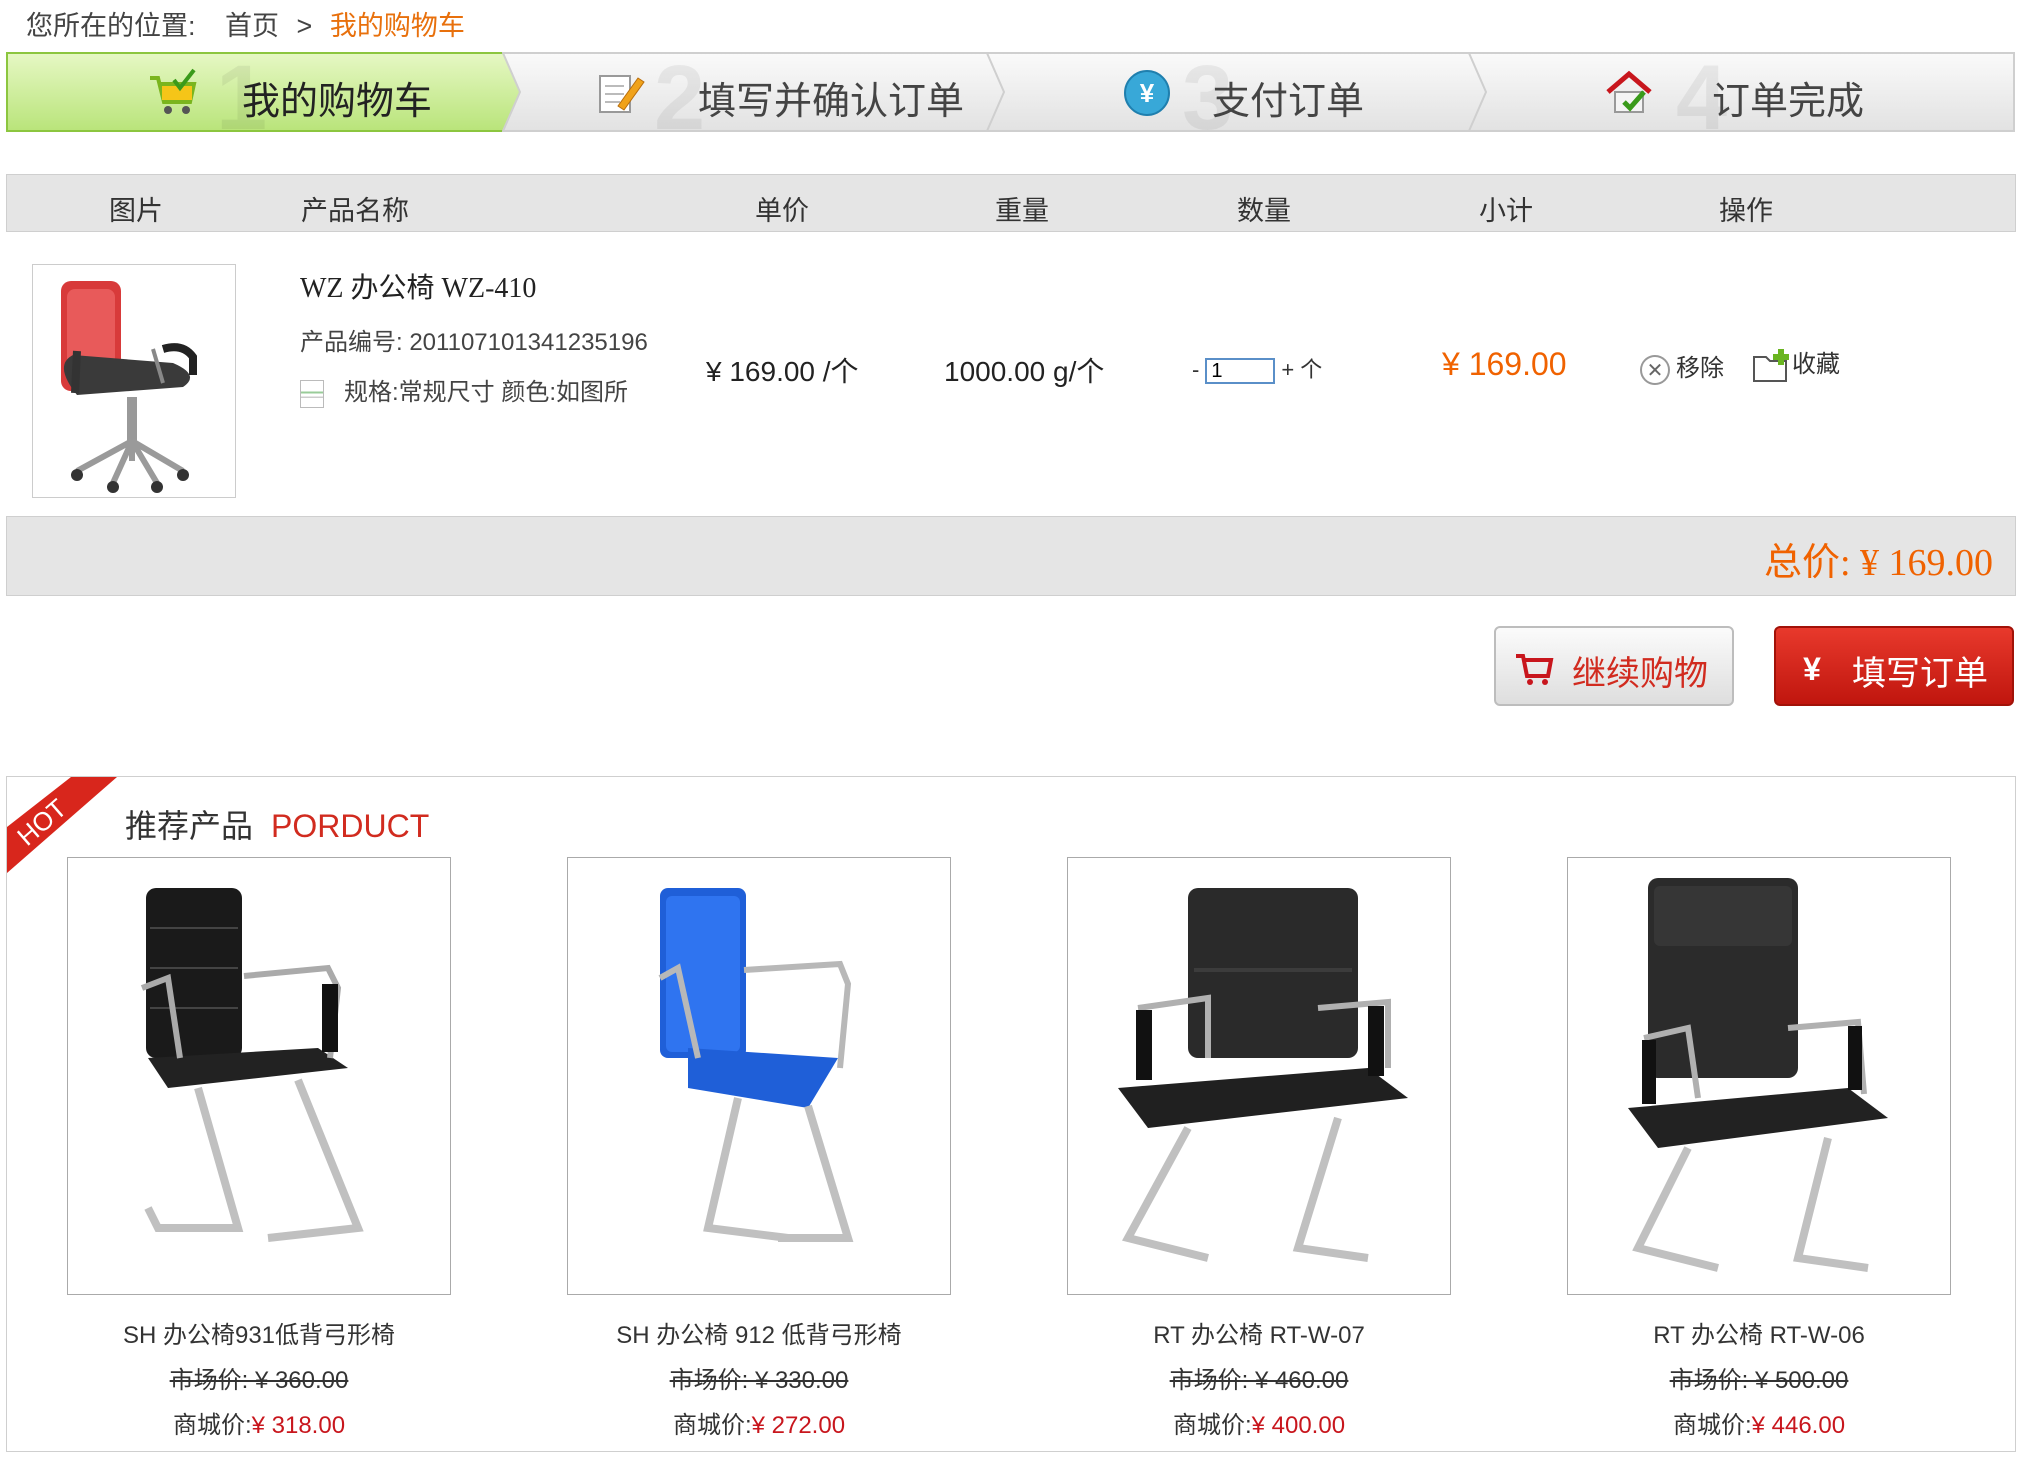 This screenshot has height=1458, width=2020. Describe the element at coordinates (1024, 371) in the screenshot. I see `cart-item-weight: 1000.00 g/个` at that location.